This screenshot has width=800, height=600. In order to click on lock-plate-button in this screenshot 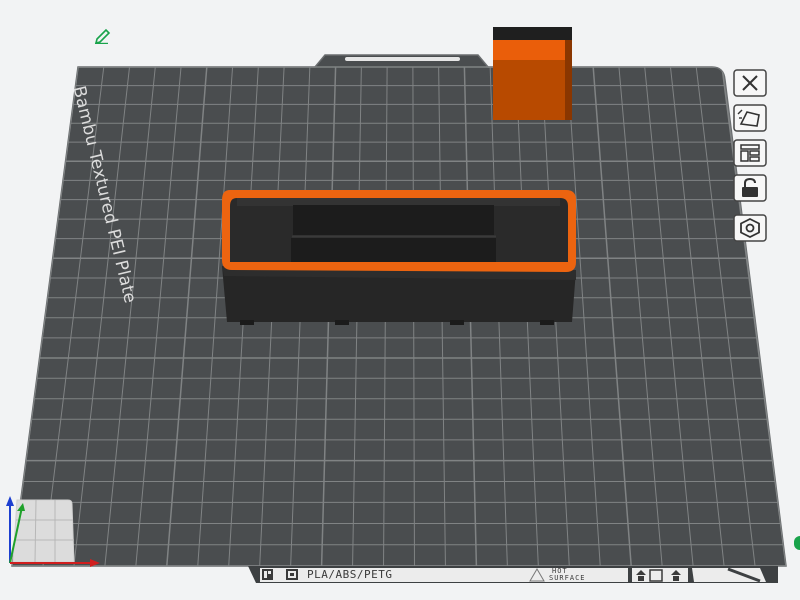, I will do `click(750, 188)`.